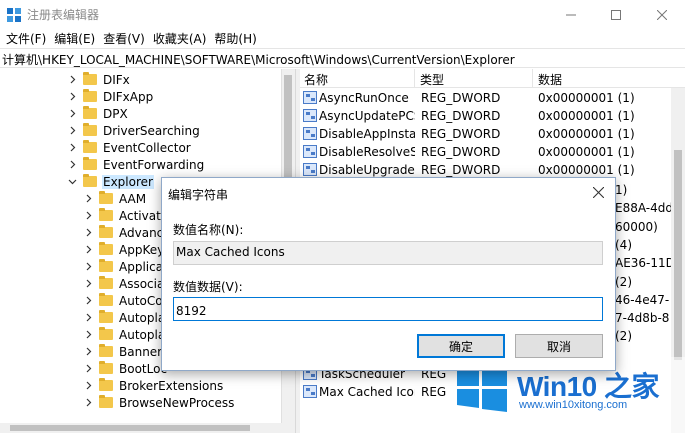 The height and width of the screenshot is (433, 685). I want to click on tree-item: AAM, so click(114, 198).